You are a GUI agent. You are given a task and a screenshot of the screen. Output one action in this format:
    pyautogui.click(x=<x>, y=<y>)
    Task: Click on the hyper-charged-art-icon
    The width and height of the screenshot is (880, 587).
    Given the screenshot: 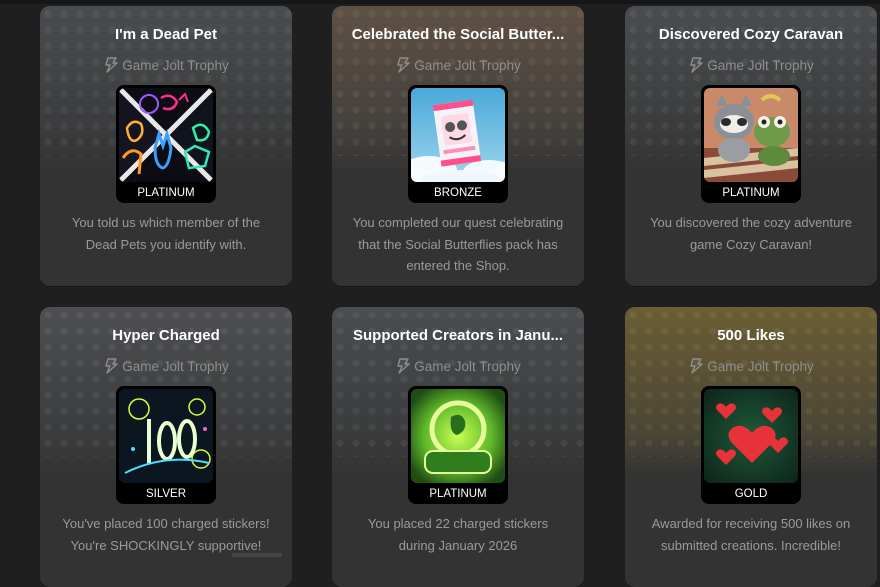 What is the action you would take?
    pyautogui.click(x=166, y=436)
    